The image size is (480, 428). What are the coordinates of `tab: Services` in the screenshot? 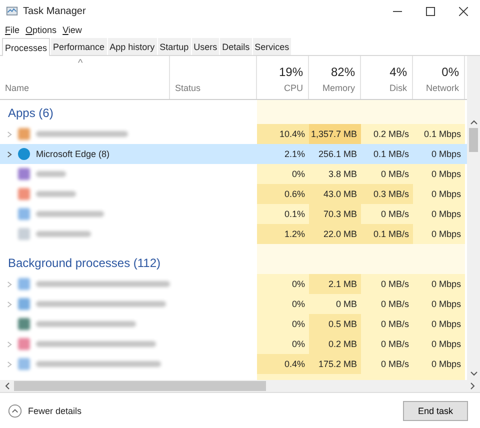 It's located at (272, 46).